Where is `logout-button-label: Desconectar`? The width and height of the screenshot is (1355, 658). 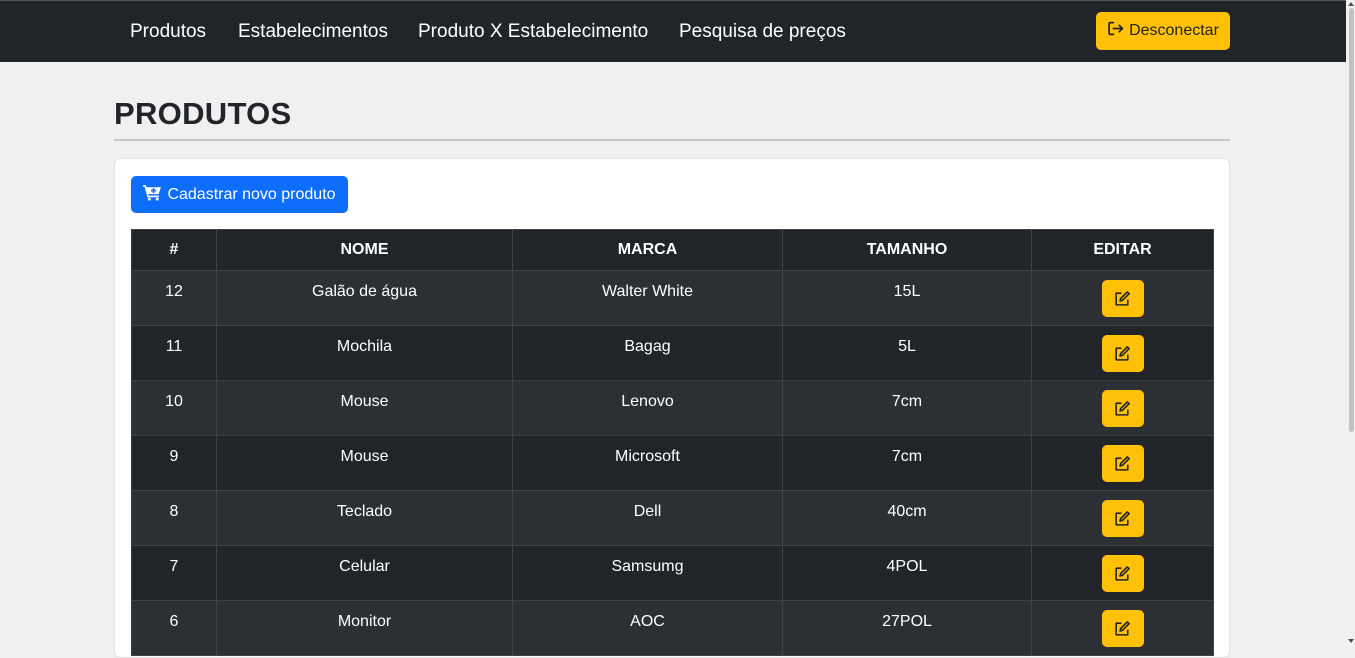 logout-button-label: Desconectar is located at coordinates (1174, 30).